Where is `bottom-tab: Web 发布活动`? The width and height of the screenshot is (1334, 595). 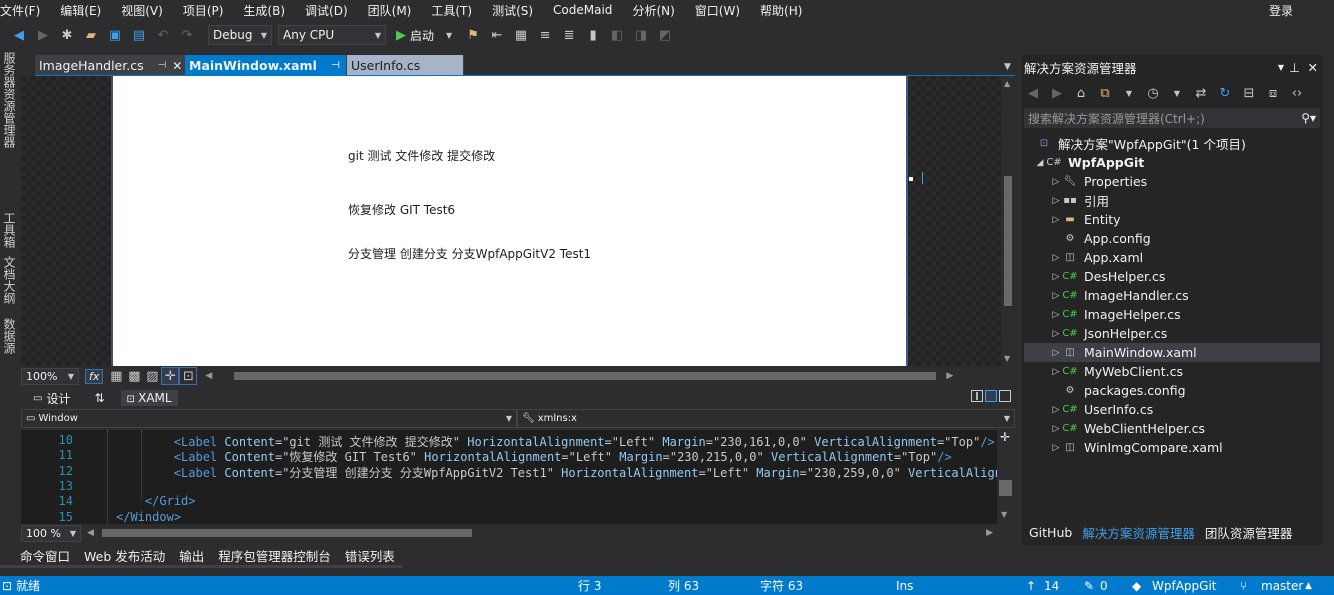 bottom-tab: Web 发布活动 is located at coordinates (125, 557).